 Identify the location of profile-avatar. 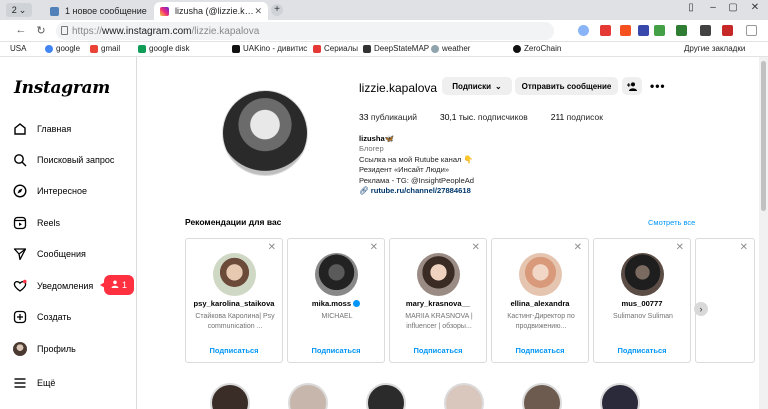
(265, 133).